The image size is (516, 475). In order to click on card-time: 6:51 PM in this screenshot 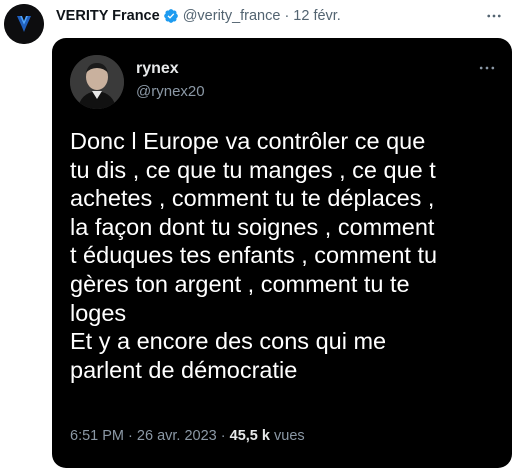, I will do `click(97, 436)`.